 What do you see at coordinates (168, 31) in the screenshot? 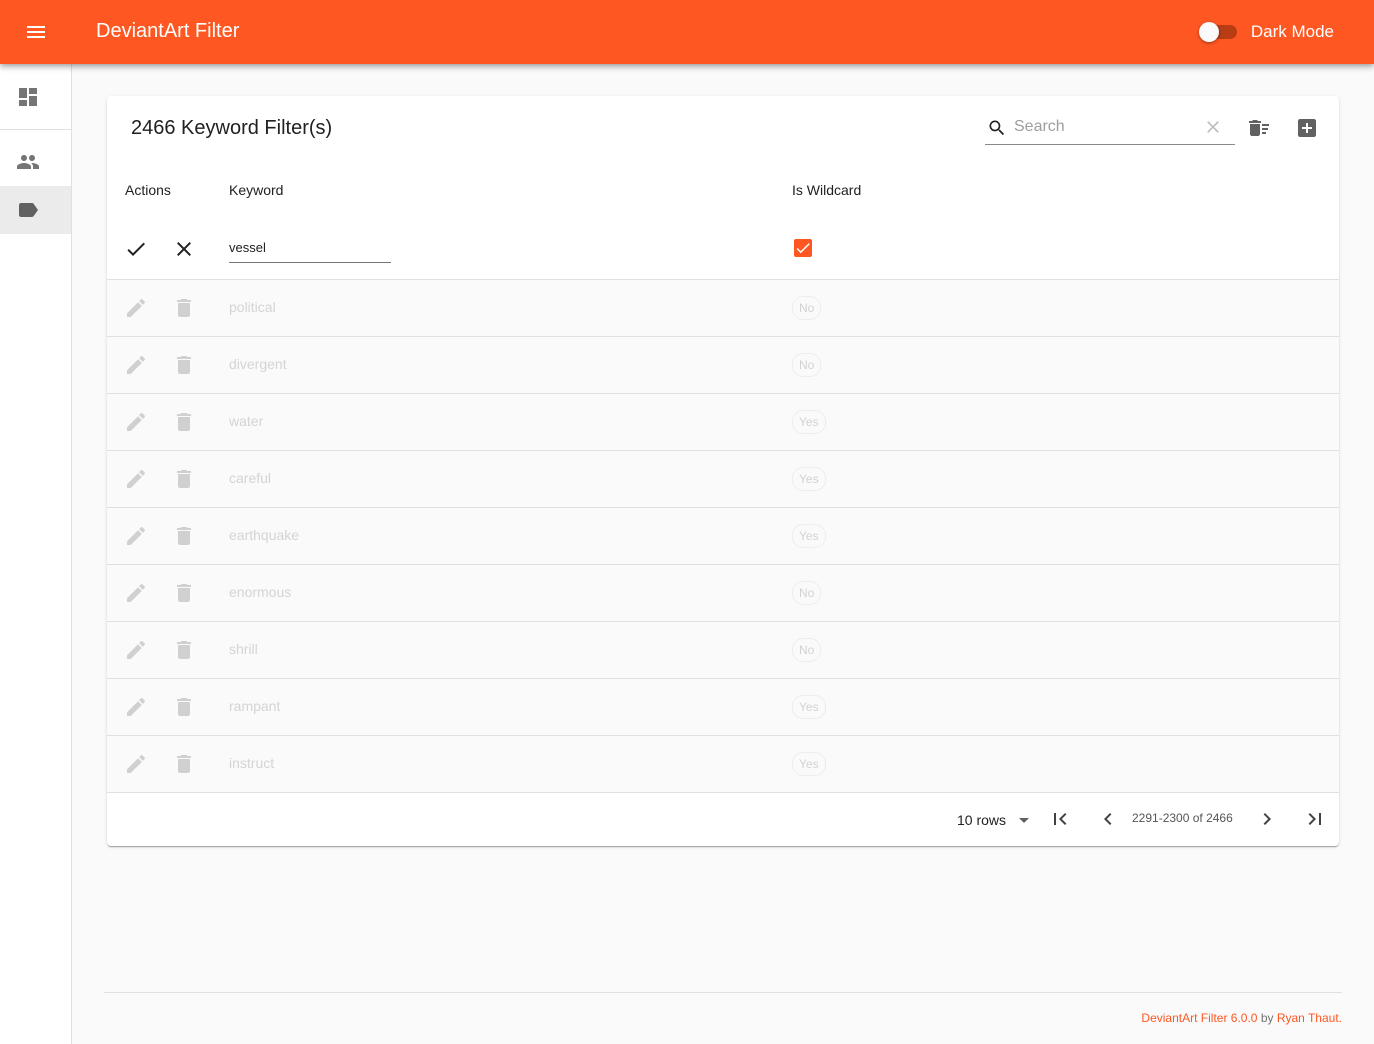
I see `app-title: DeviantArt Filter` at bounding box center [168, 31].